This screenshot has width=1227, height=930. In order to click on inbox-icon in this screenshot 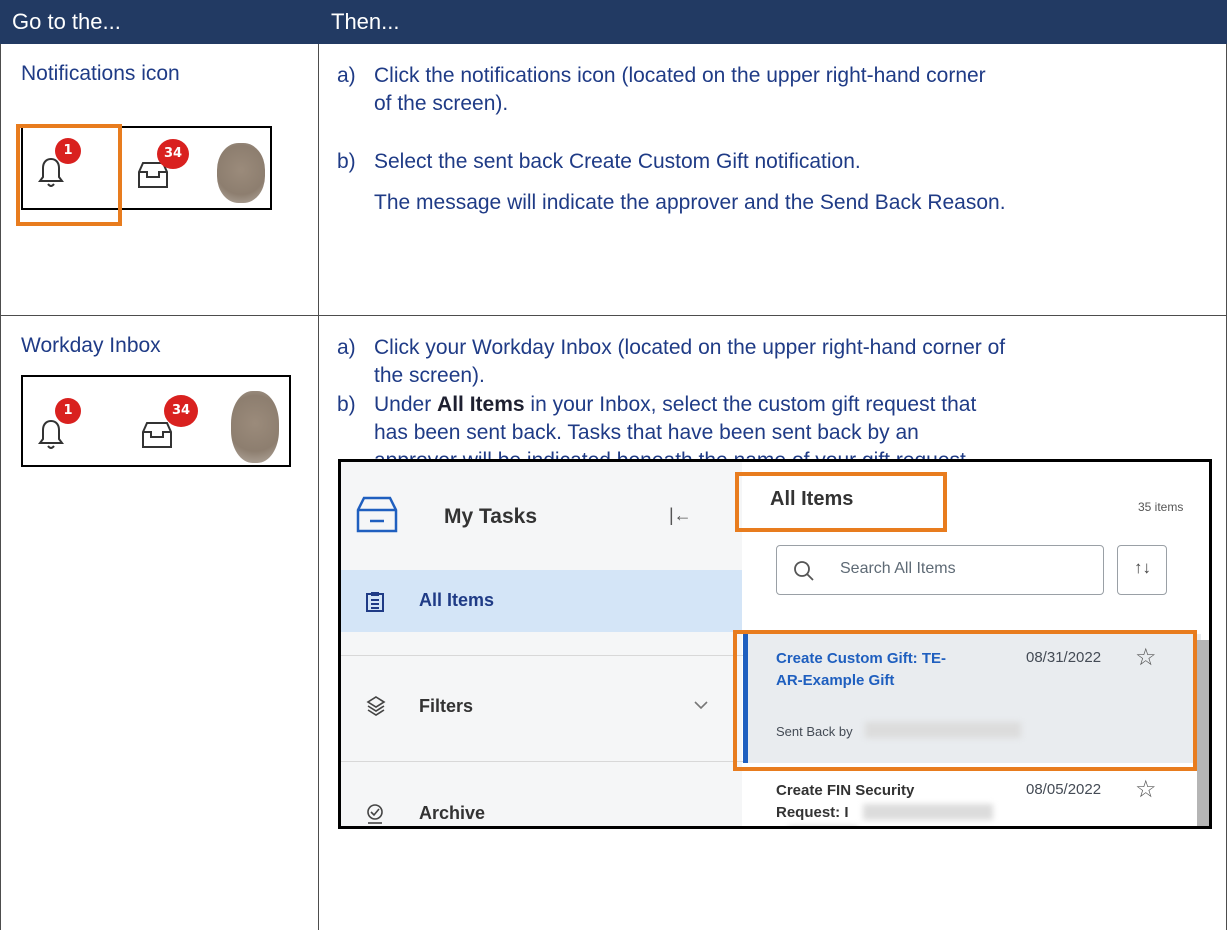, I will do `click(157, 435)`.